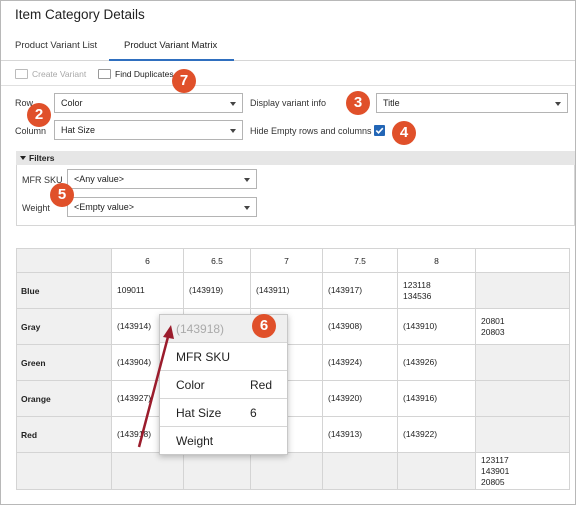  Describe the element at coordinates (293, 434) in the screenshot. I see `matrix-row: Red (143918) (143913) (143922)` at that location.